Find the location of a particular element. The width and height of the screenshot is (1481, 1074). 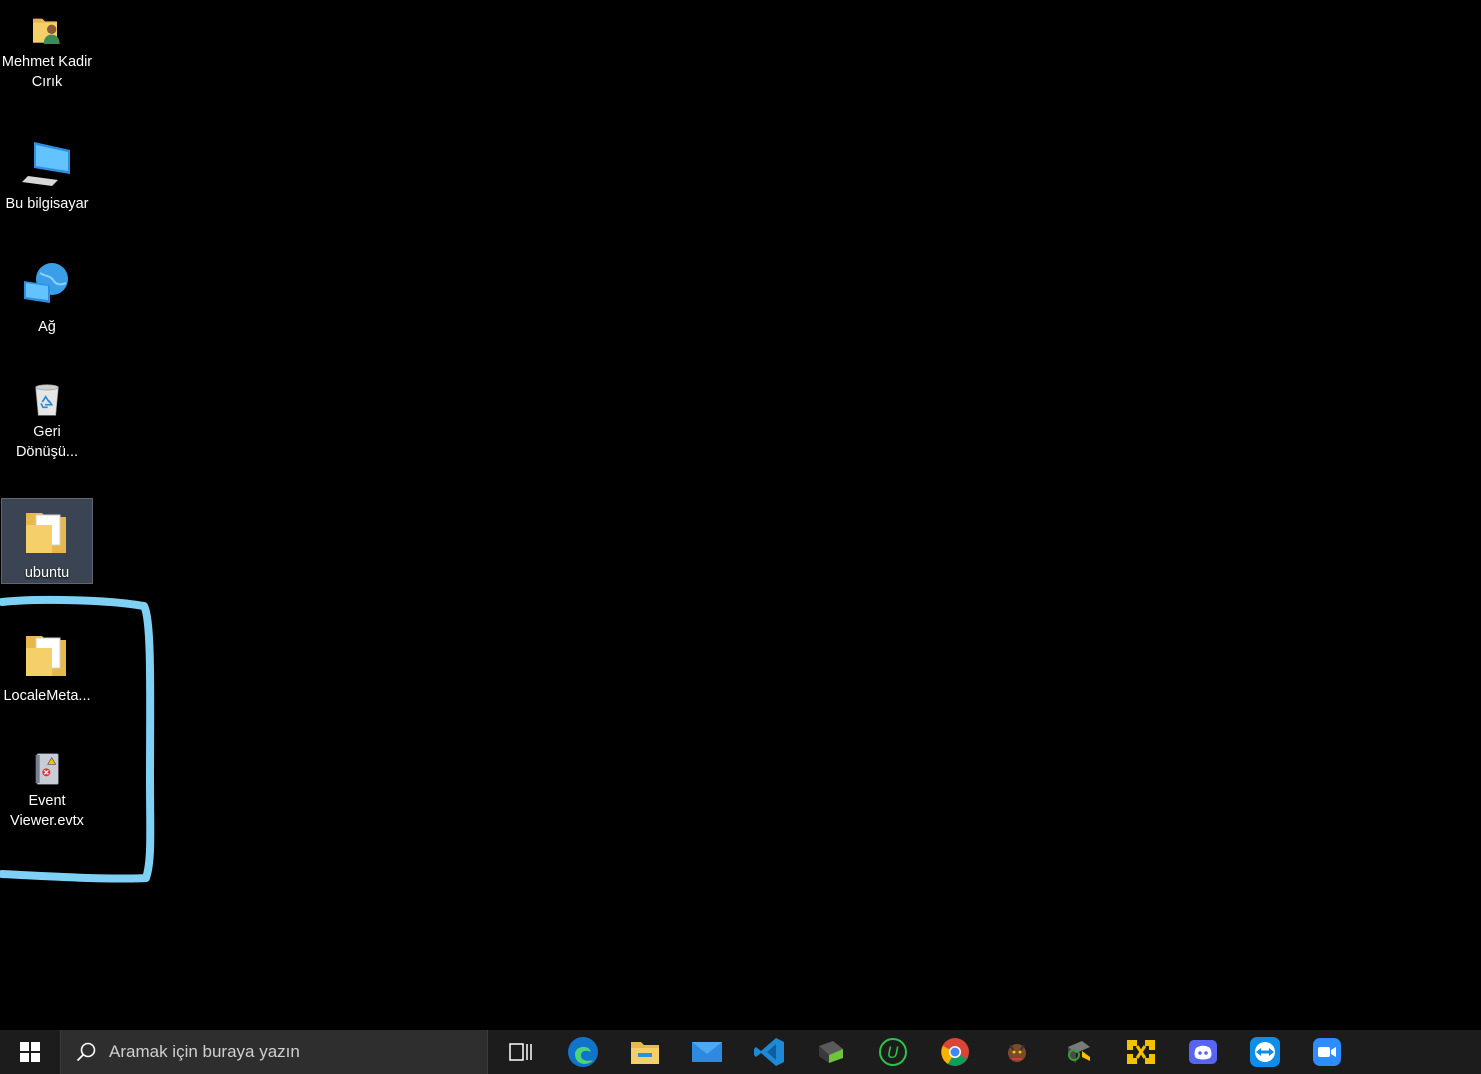

game-icon is located at coordinates (1017, 1053).